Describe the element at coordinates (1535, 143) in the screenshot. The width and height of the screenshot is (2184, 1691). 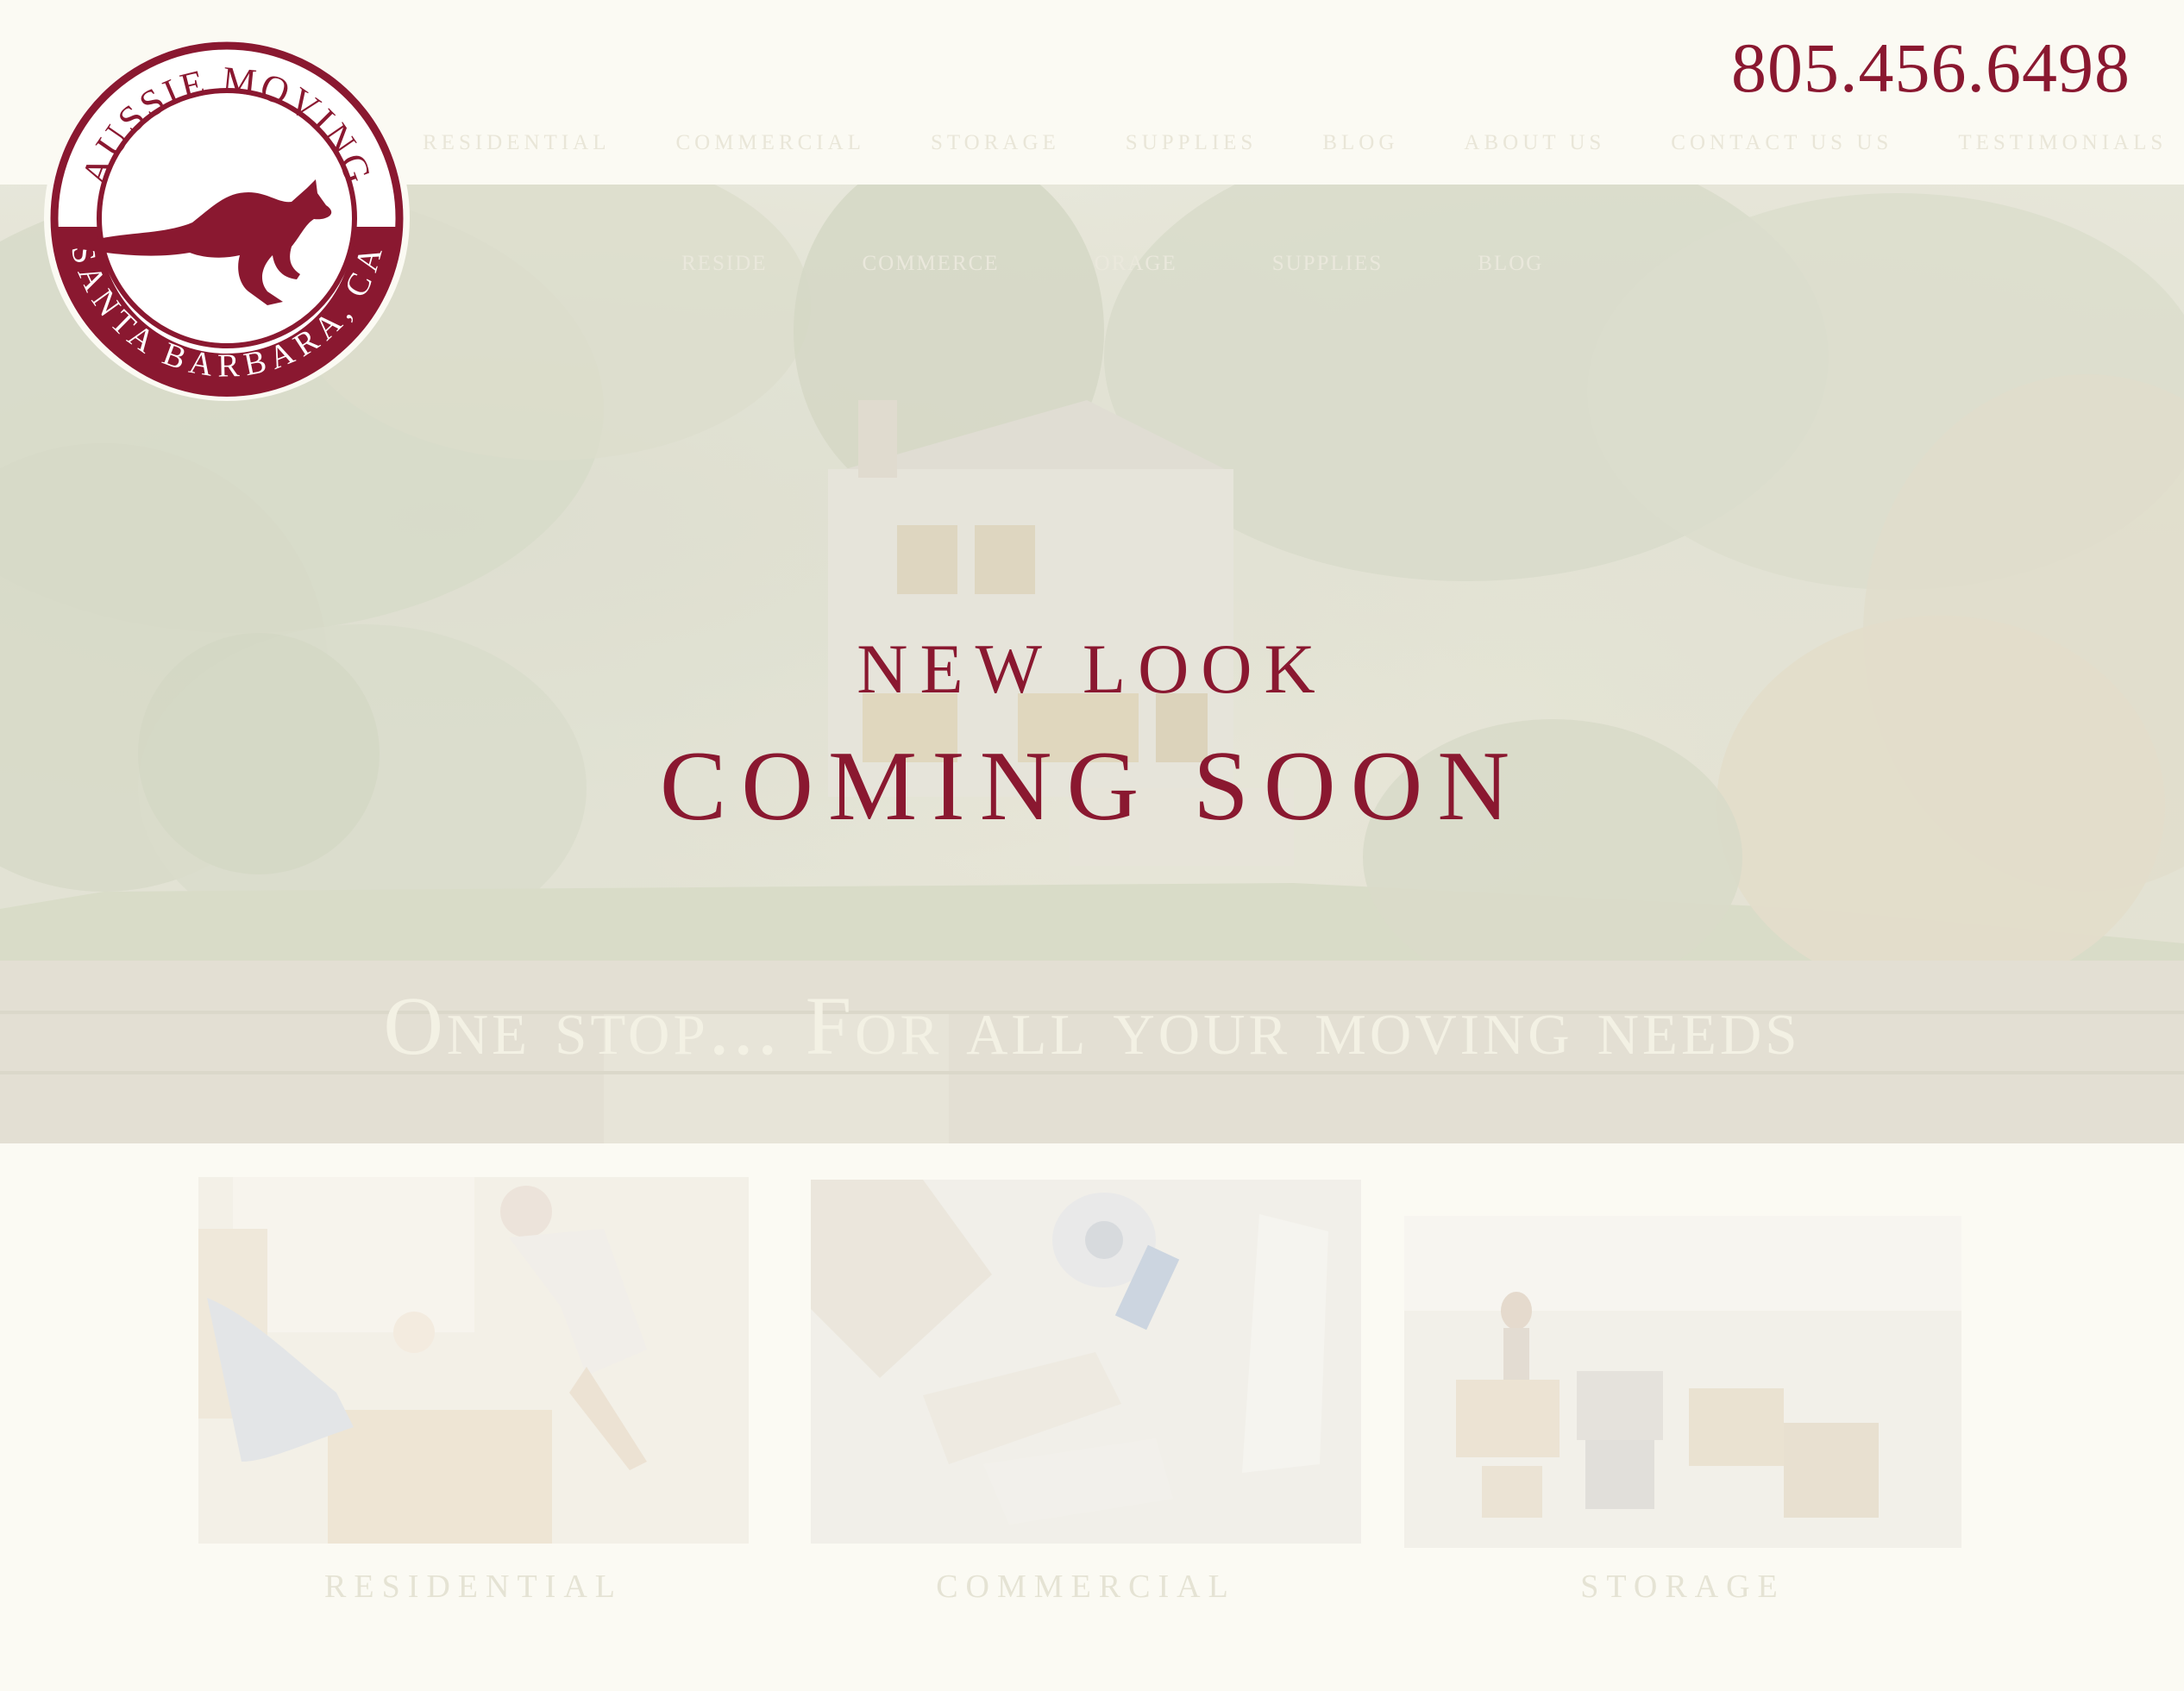
I see `nav-about-us: ABOUT US` at that location.